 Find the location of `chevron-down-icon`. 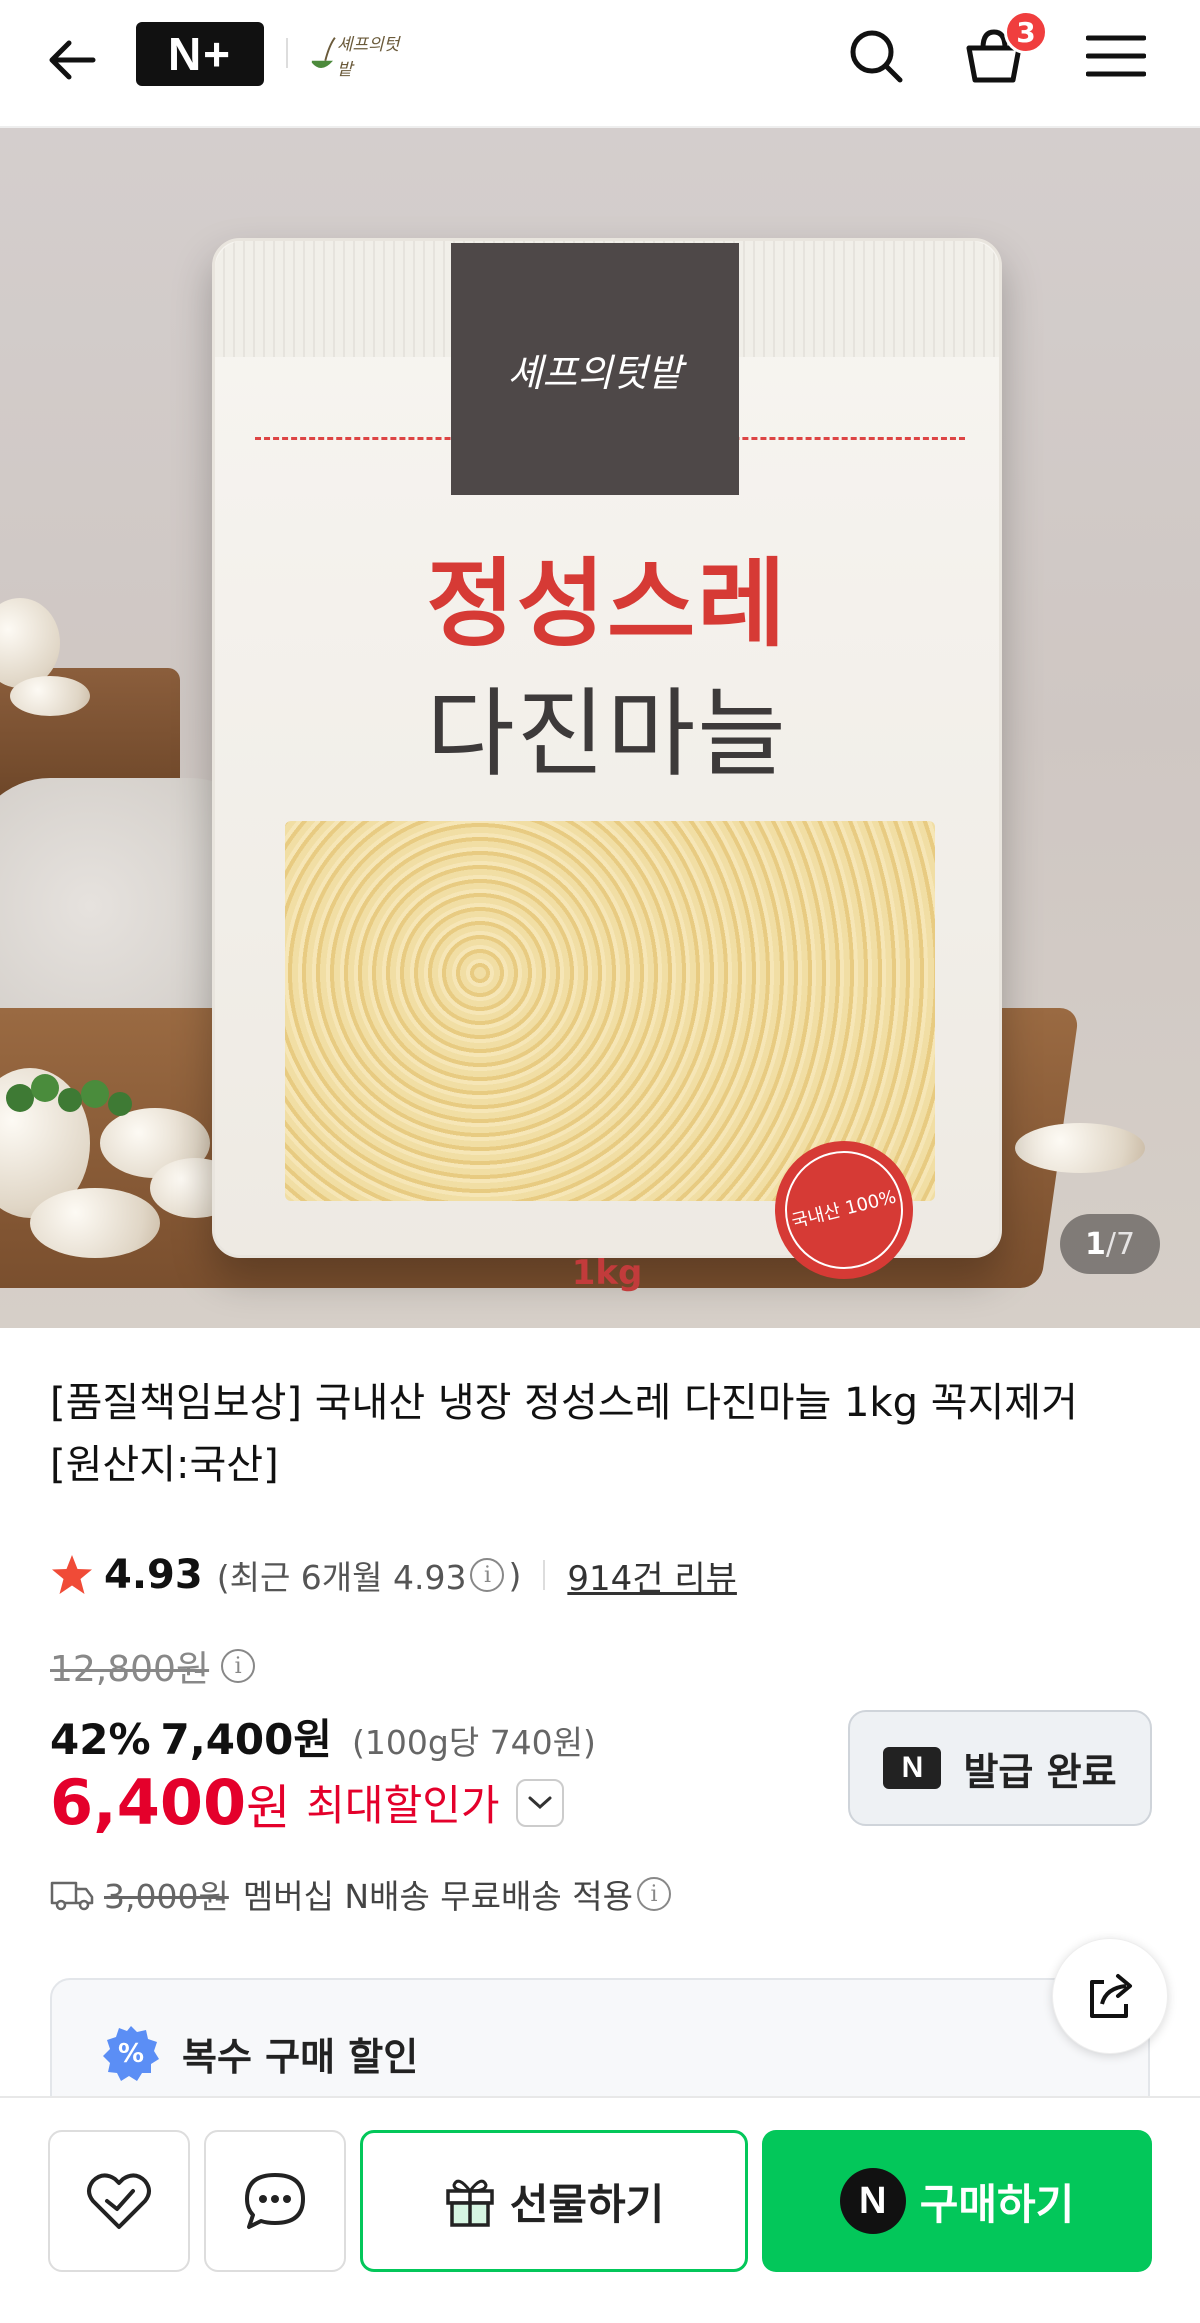

chevron-down-icon is located at coordinates (539, 1802).